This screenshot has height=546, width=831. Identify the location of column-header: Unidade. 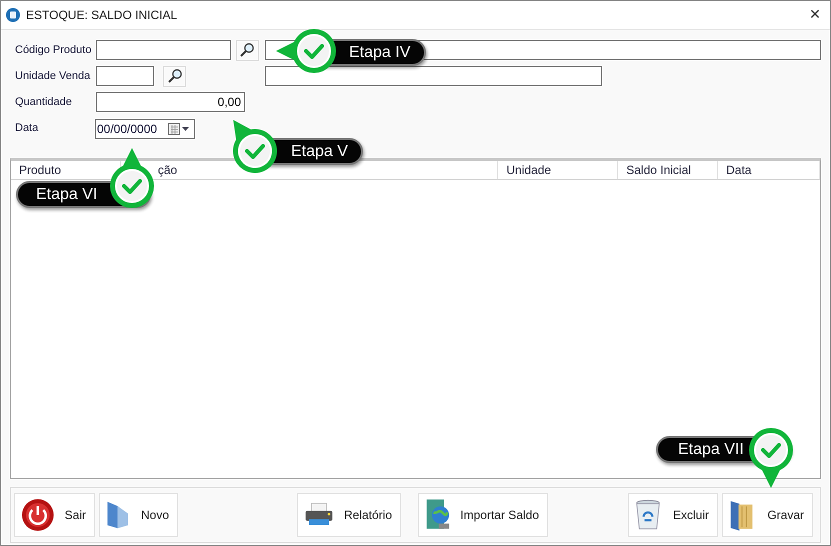
(529, 170).